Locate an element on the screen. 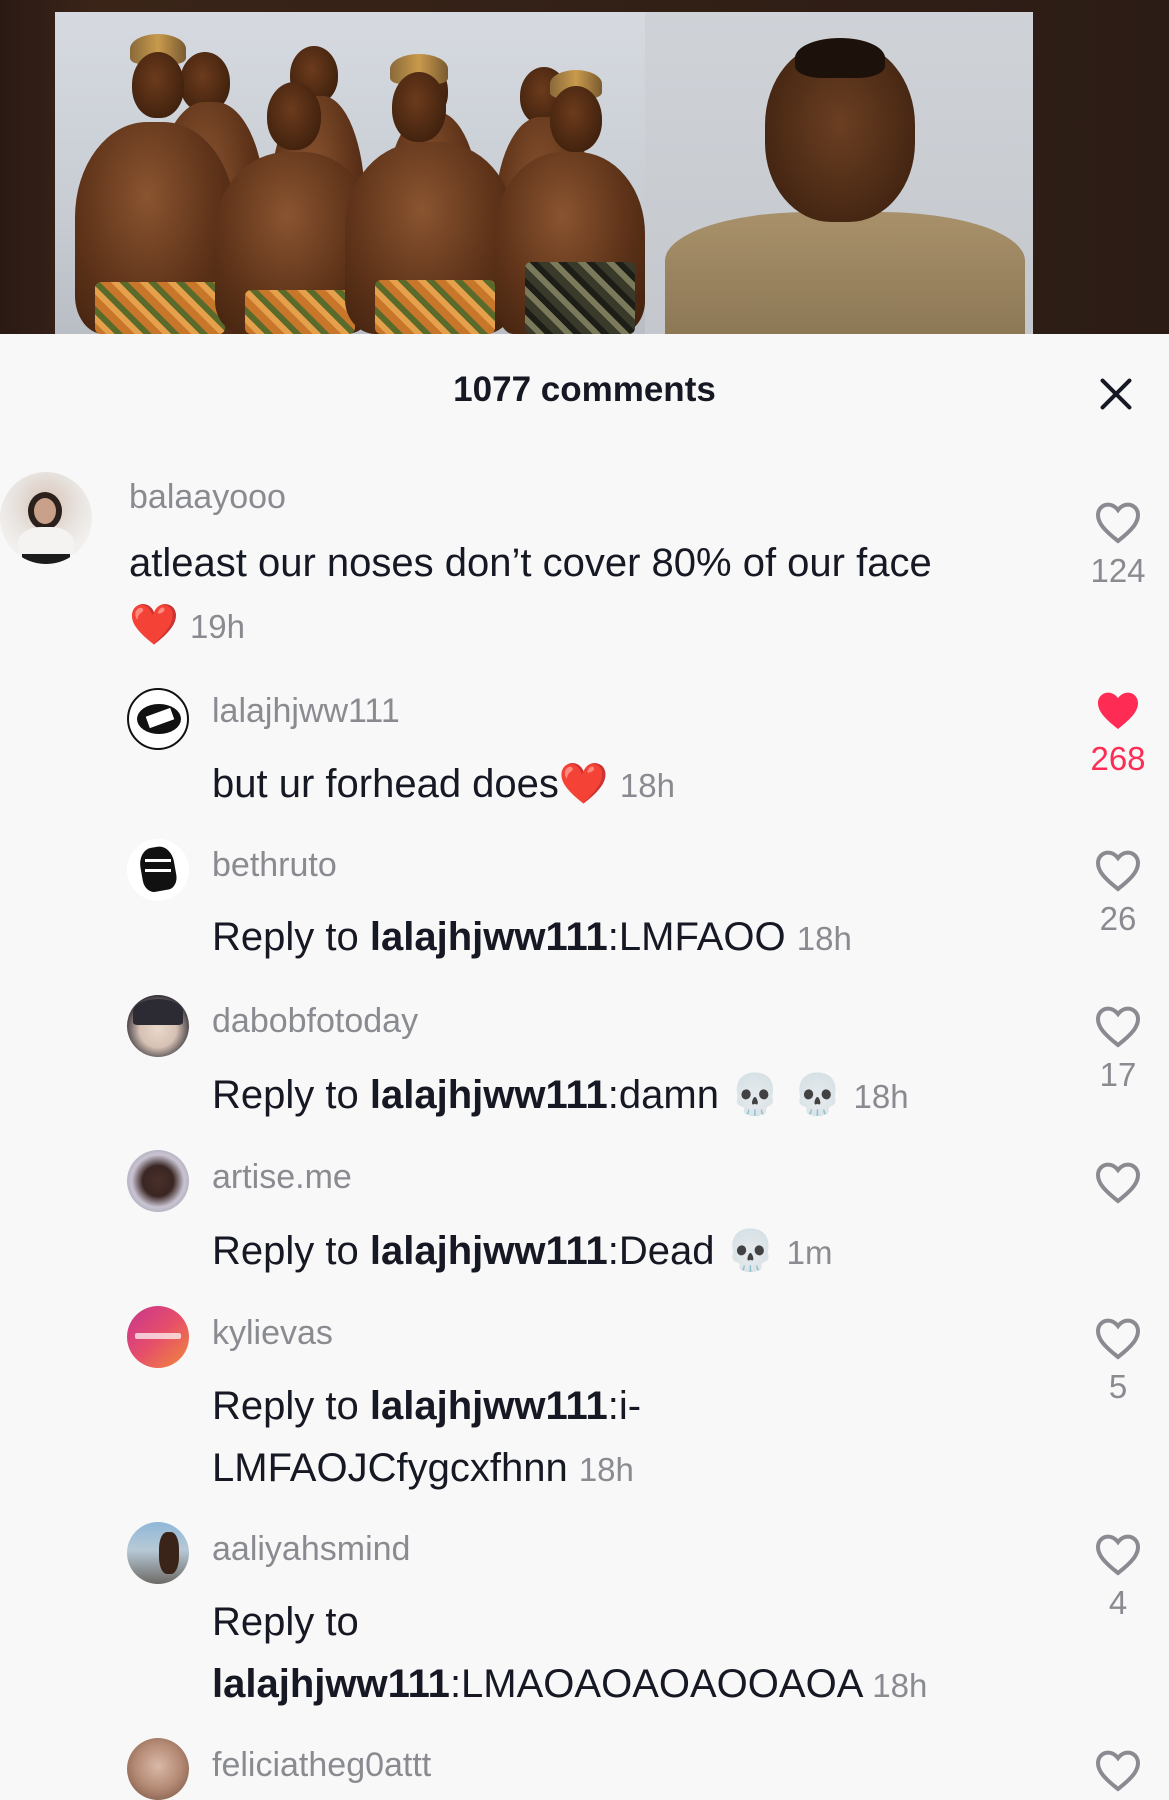 Image resolution: width=1169 pixels, height=1800 pixels. comment-username: dabobfotoday is located at coordinates (315, 1021).